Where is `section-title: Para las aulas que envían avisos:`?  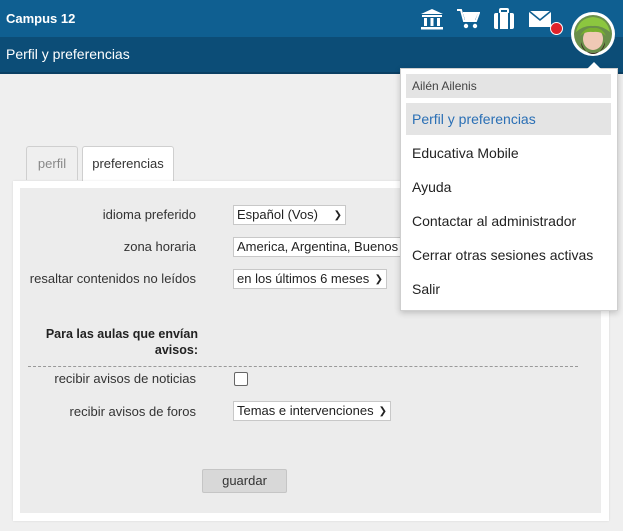 section-title: Para las aulas que envían avisos: is located at coordinates (121, 342).